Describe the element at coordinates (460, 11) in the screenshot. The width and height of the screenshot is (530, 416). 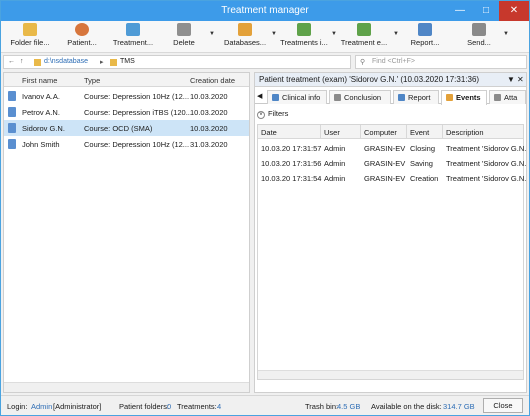
I see `minimize-button: —` at that location.